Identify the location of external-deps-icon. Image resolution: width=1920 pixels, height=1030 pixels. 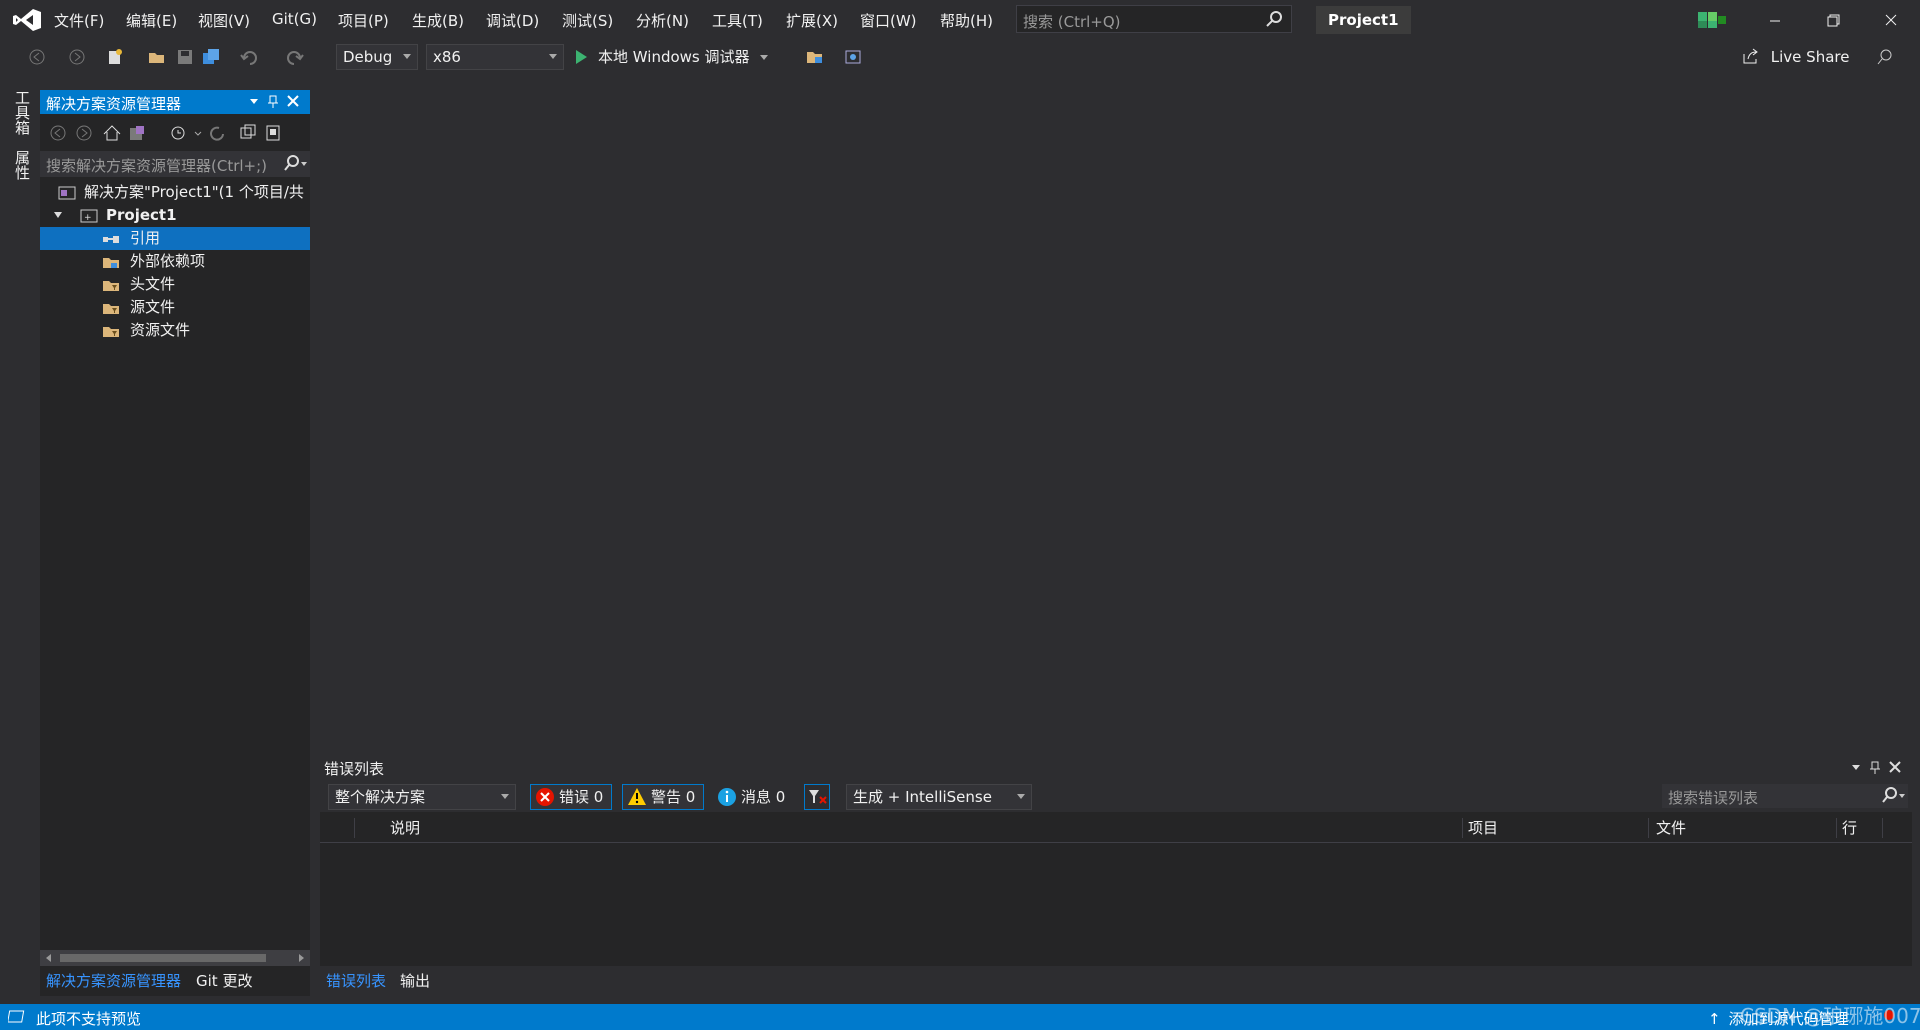
(111, 263).